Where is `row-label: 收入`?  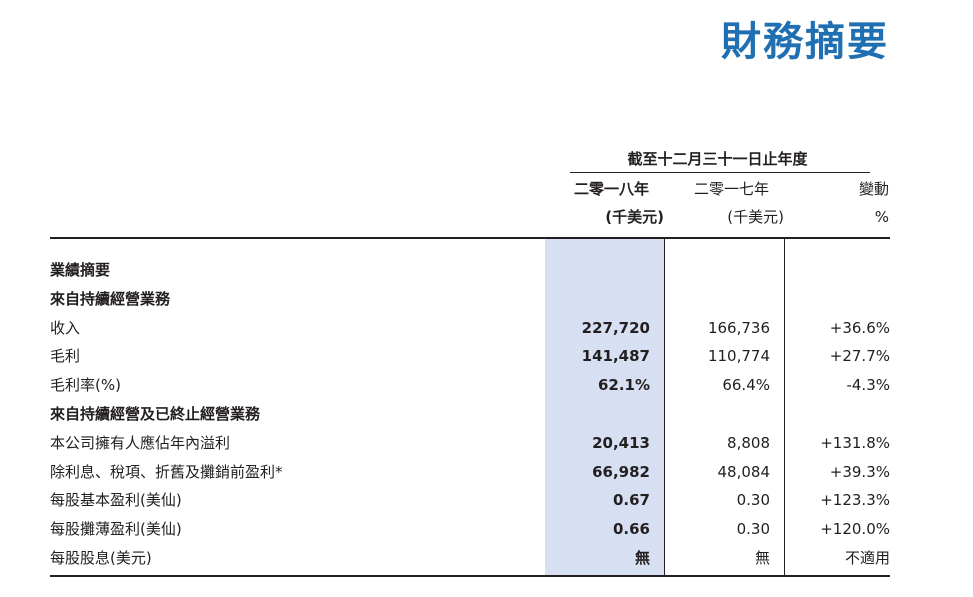 row-label: 收入 is located at coordinates (65, 327).